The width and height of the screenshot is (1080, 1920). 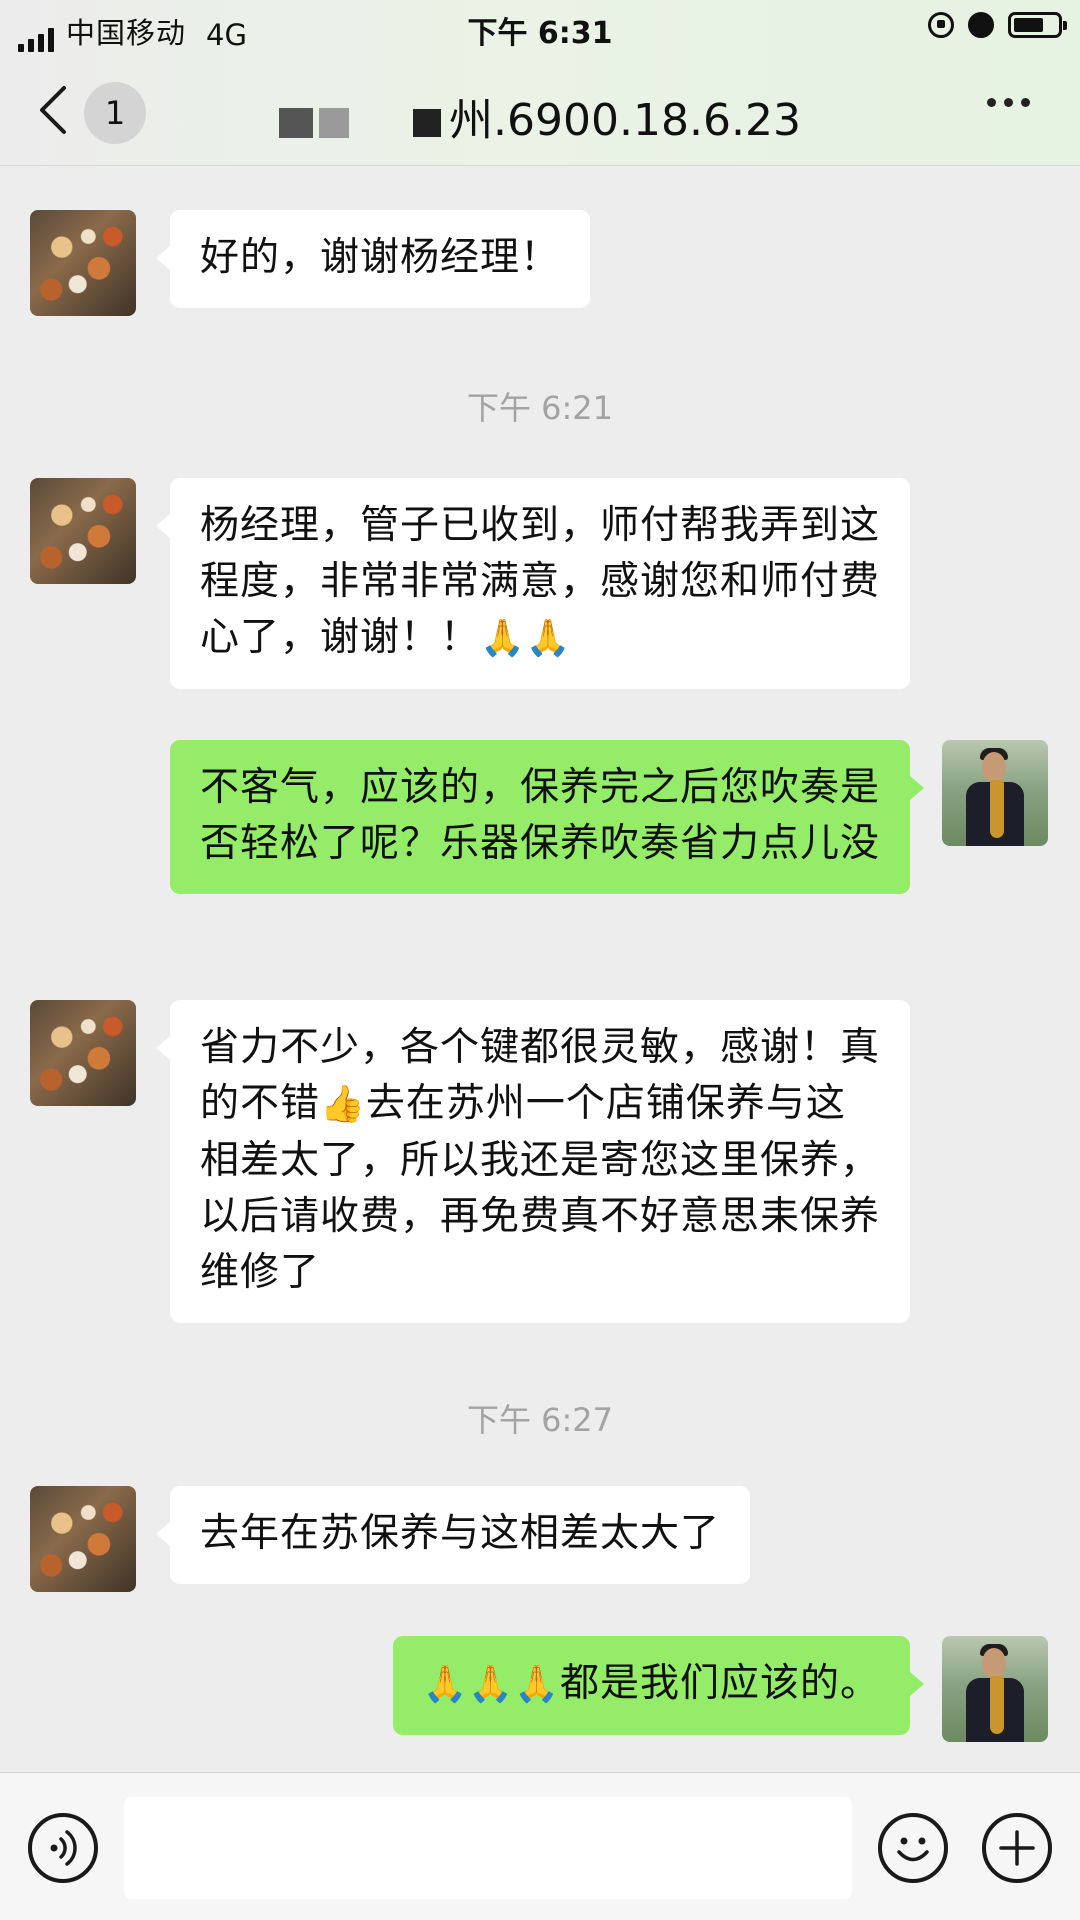 What do you see at coordinates (526, 638) in the screenshot?
I see `pray-emoji: 🙏🙏` at bounding box center [526, 638].